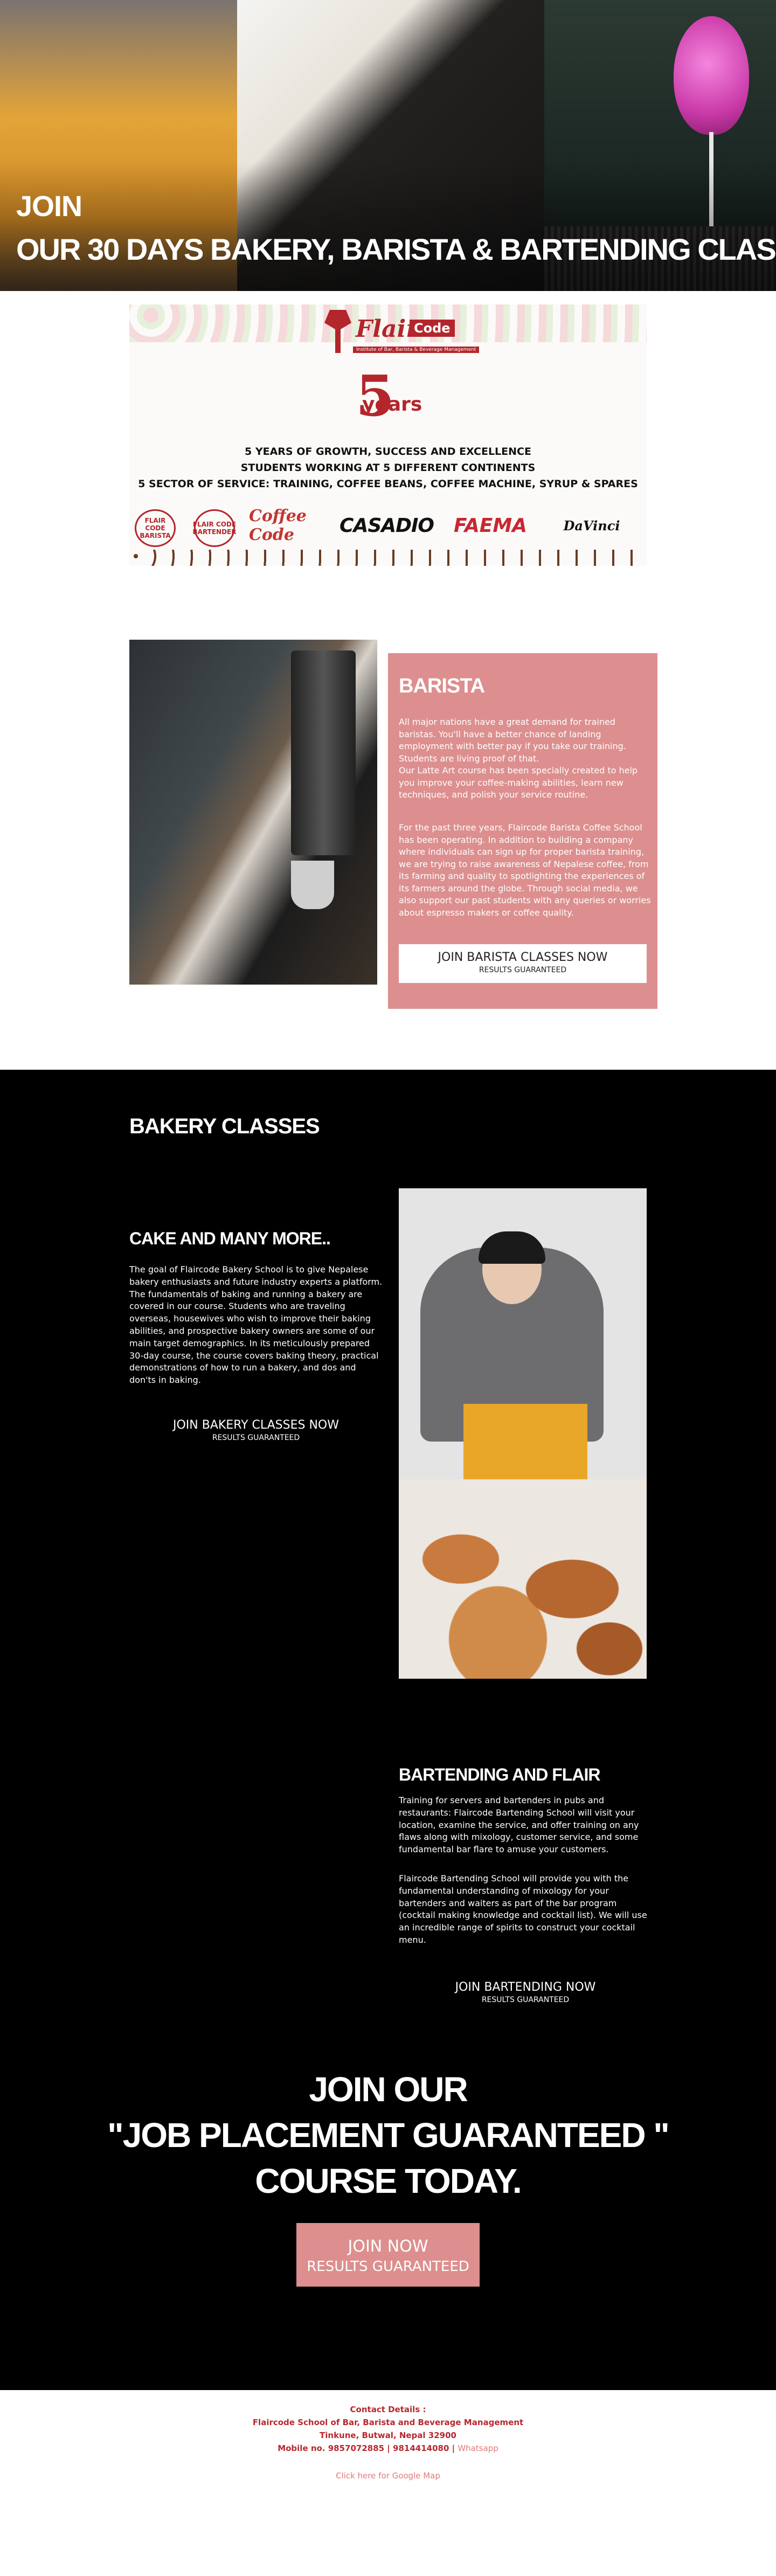 This screenshot has height=2576, width=776. I want to click on bread-loaves-image, so click(523, 1579).